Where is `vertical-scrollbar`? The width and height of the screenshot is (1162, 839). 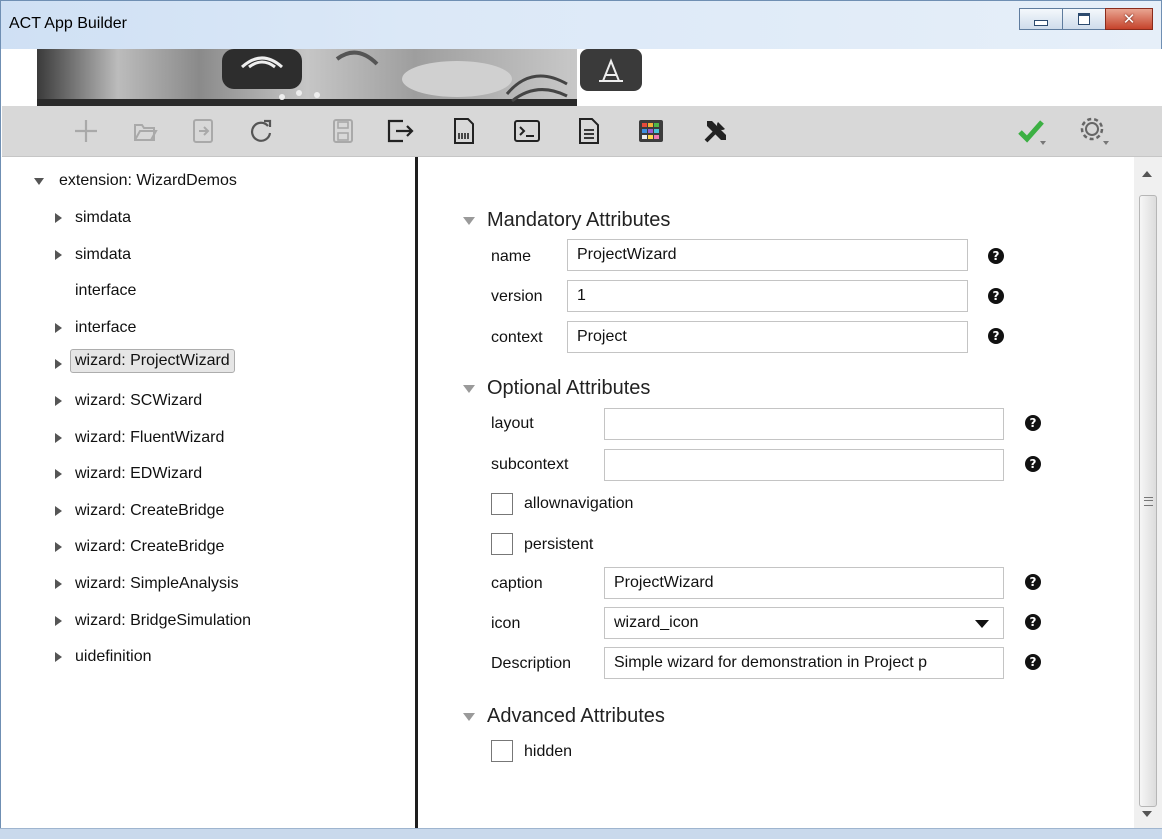 vertical-scrollbar is located at coordinates (1148, 493).